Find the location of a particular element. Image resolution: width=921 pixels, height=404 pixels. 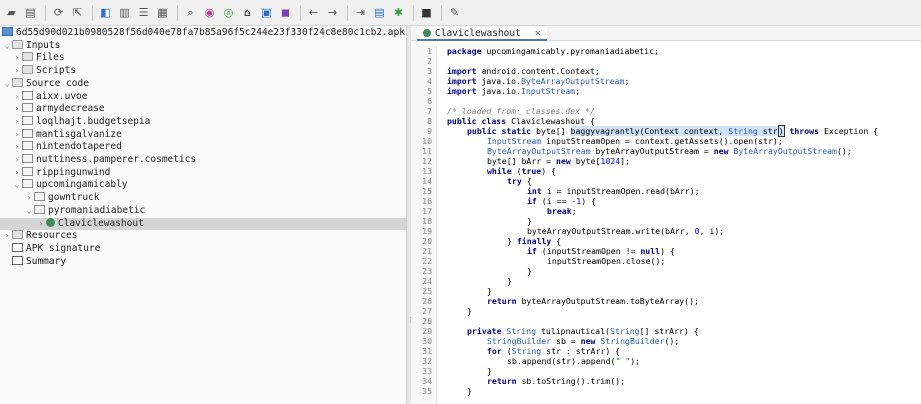

back-view-icon: ◧ is located at coordinates (105, 12).